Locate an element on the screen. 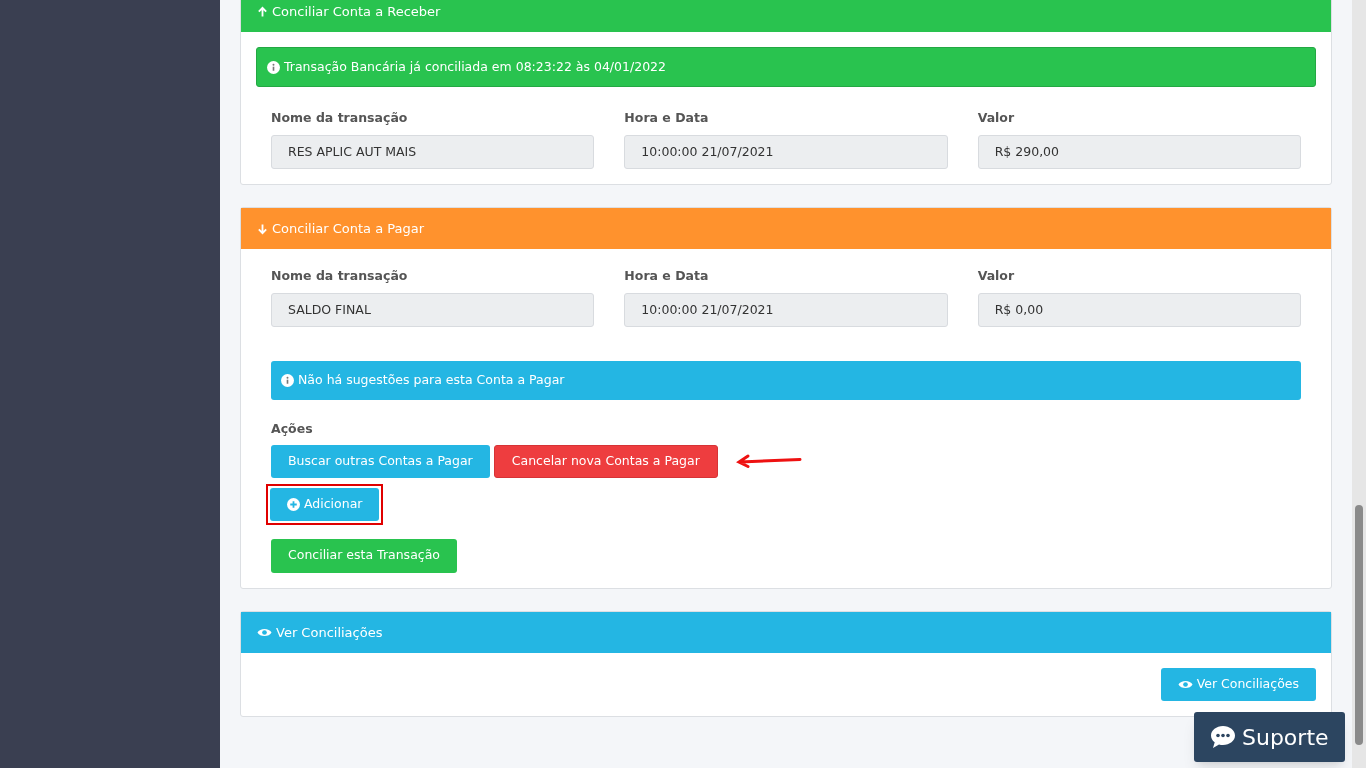 The width and height of the screenshot is (1366, 768). arrow-down-icon is located at coordinates (262, 228).